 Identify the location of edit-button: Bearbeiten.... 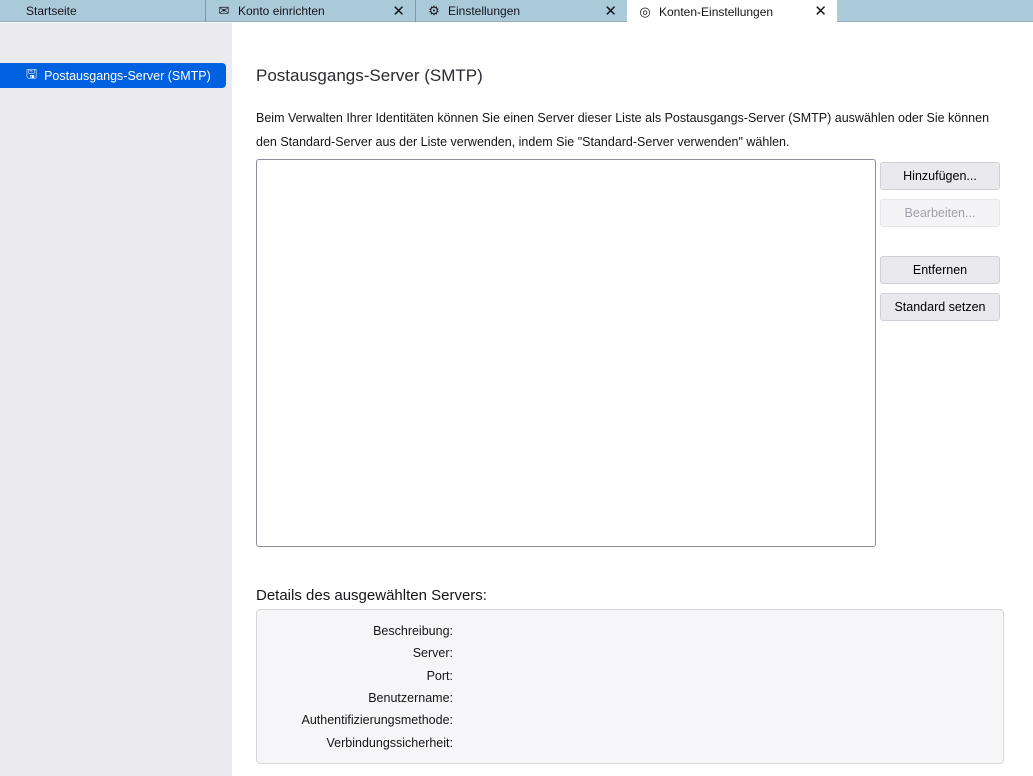
(940, 213).